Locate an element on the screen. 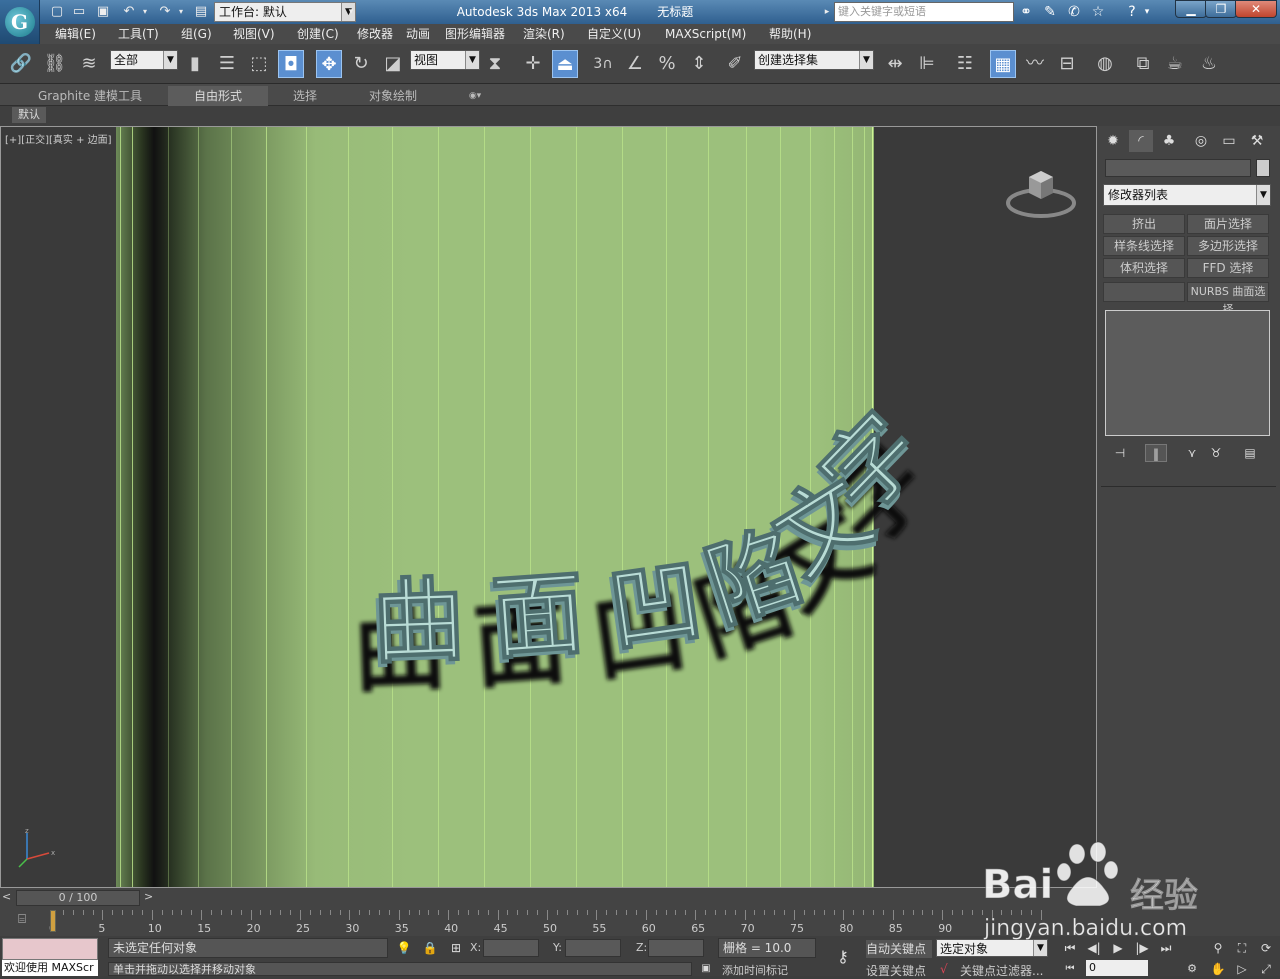 The height and width of the screenshot is (979, 1280). search-input: 键入关键字或短语 is located at coordinates (924, 12).